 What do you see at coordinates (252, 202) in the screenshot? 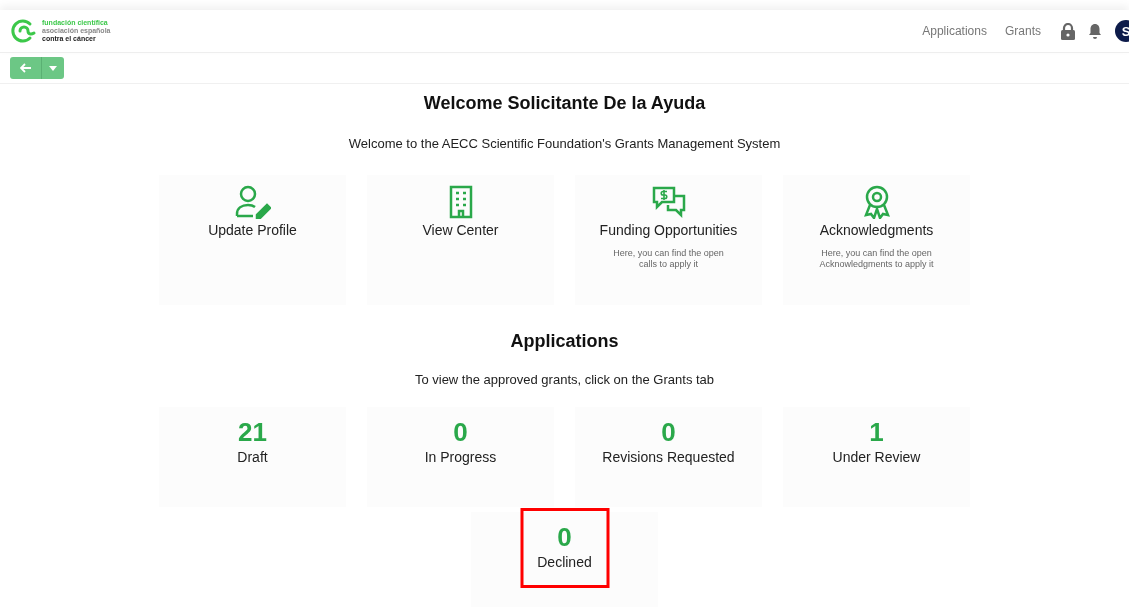
I see `user-edit-icon` at bounding box center [252, 202].